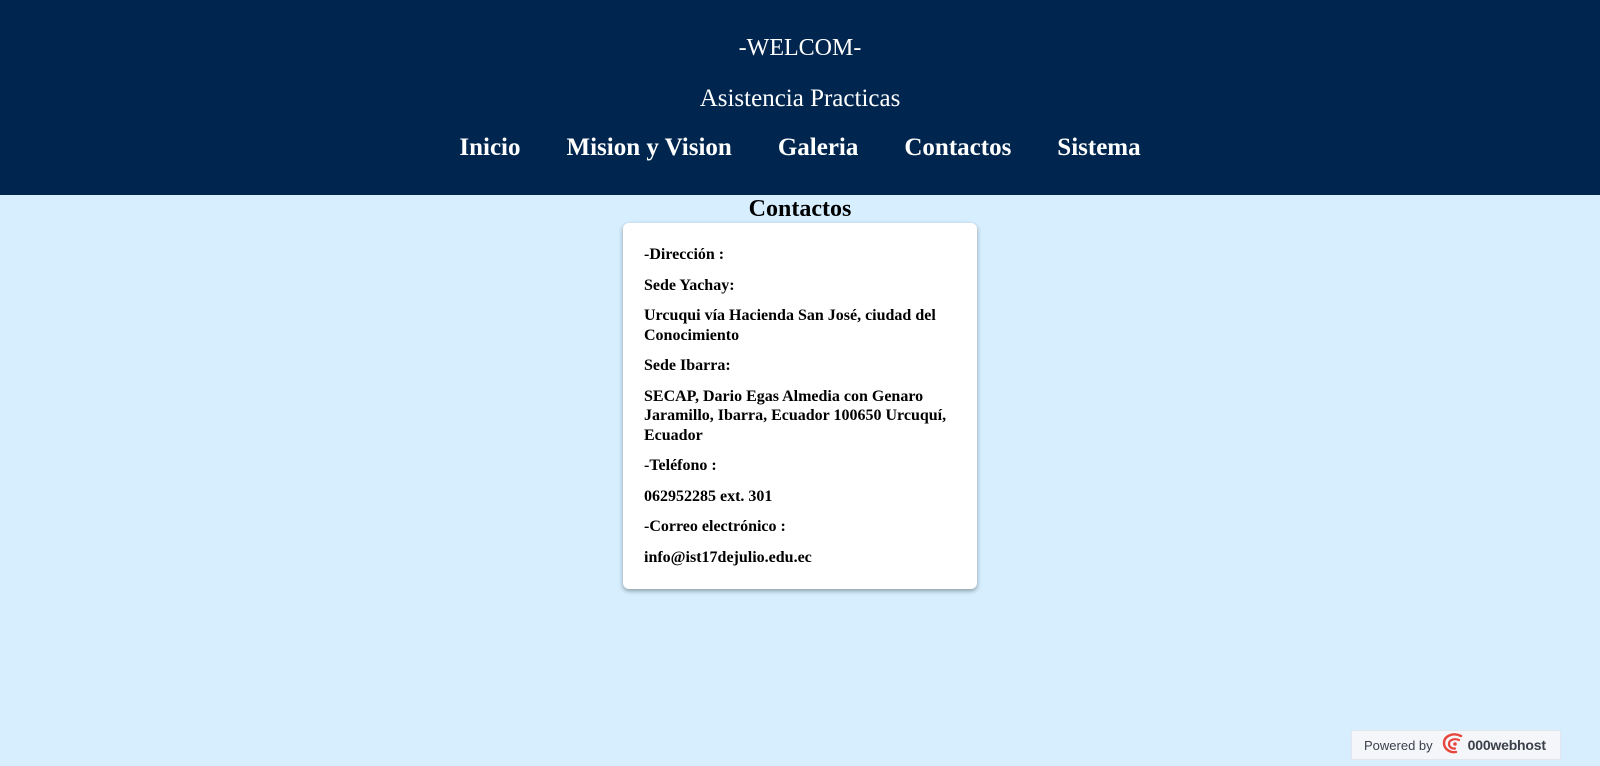 This screenshot has width=1600, height=766. I want to click on nav-item-galeria: Galeria, so click(818, 148).